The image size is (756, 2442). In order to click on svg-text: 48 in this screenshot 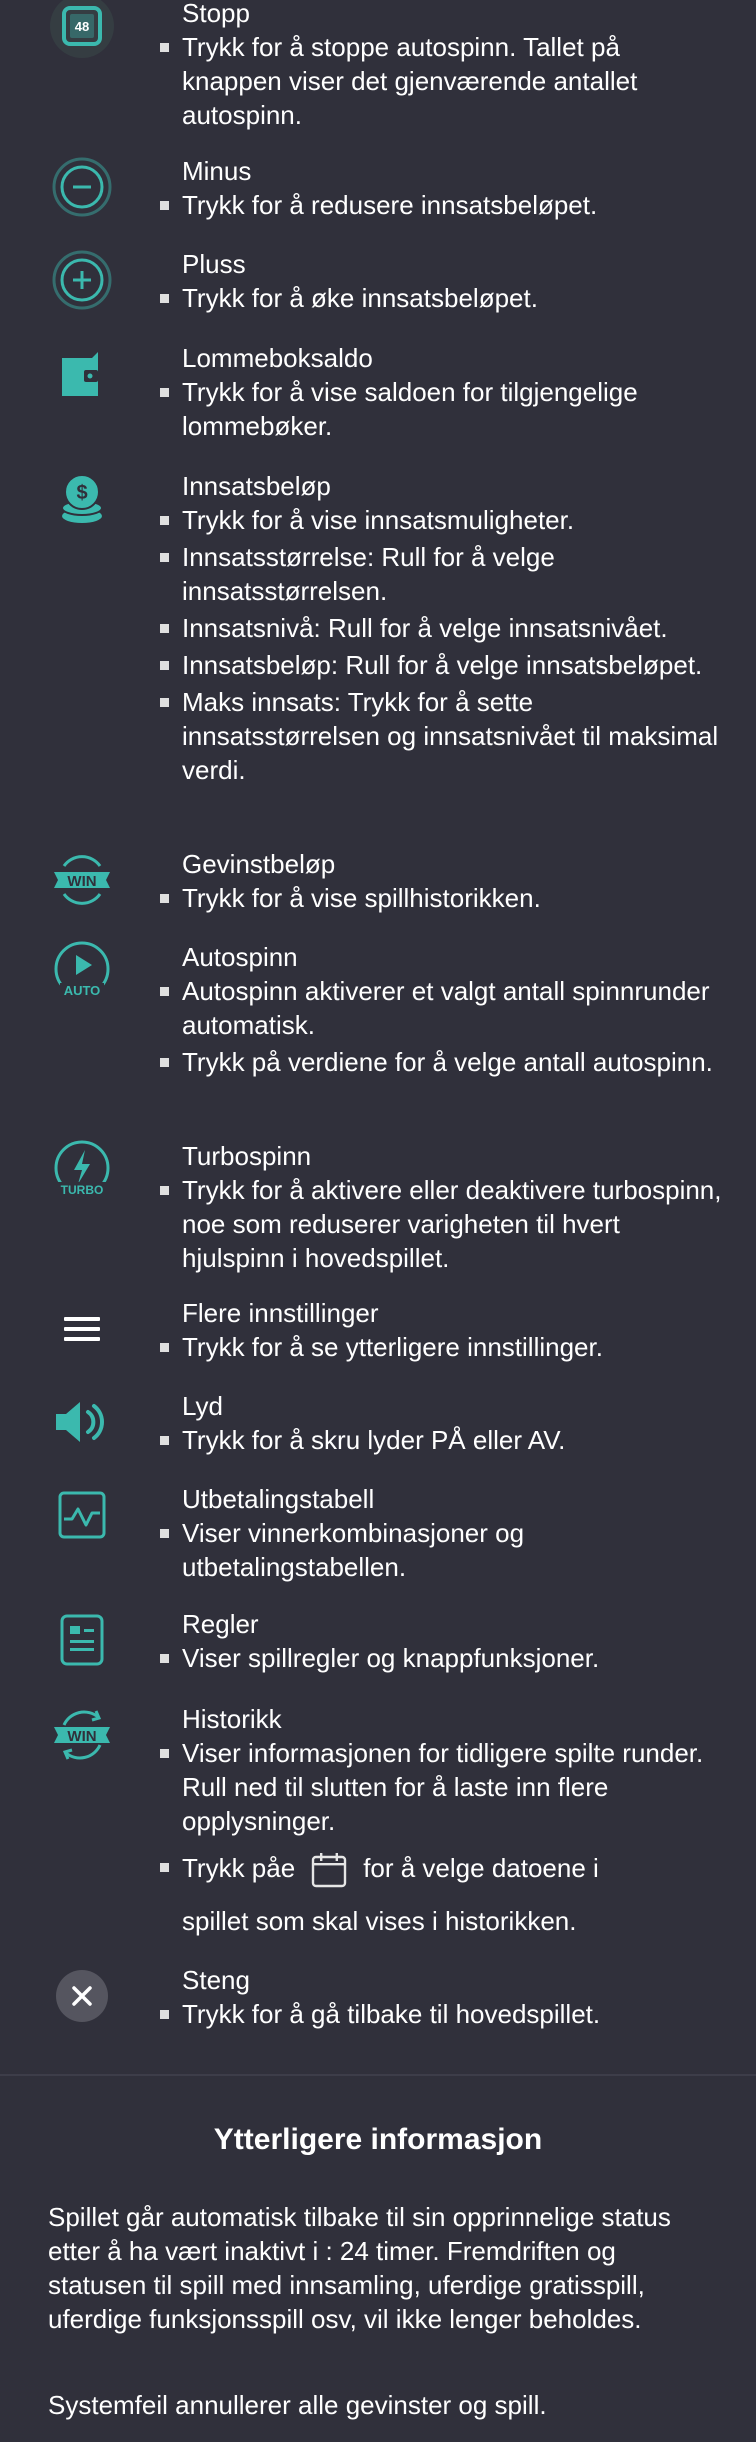, I will do `click(82, 26)`.